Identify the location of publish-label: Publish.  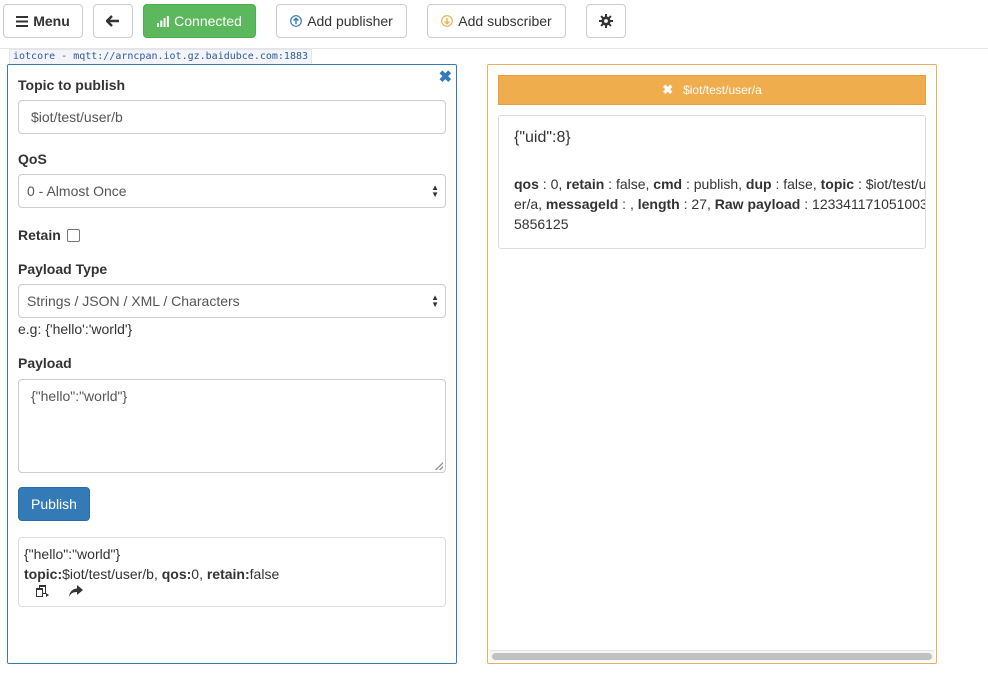
(54, 504).